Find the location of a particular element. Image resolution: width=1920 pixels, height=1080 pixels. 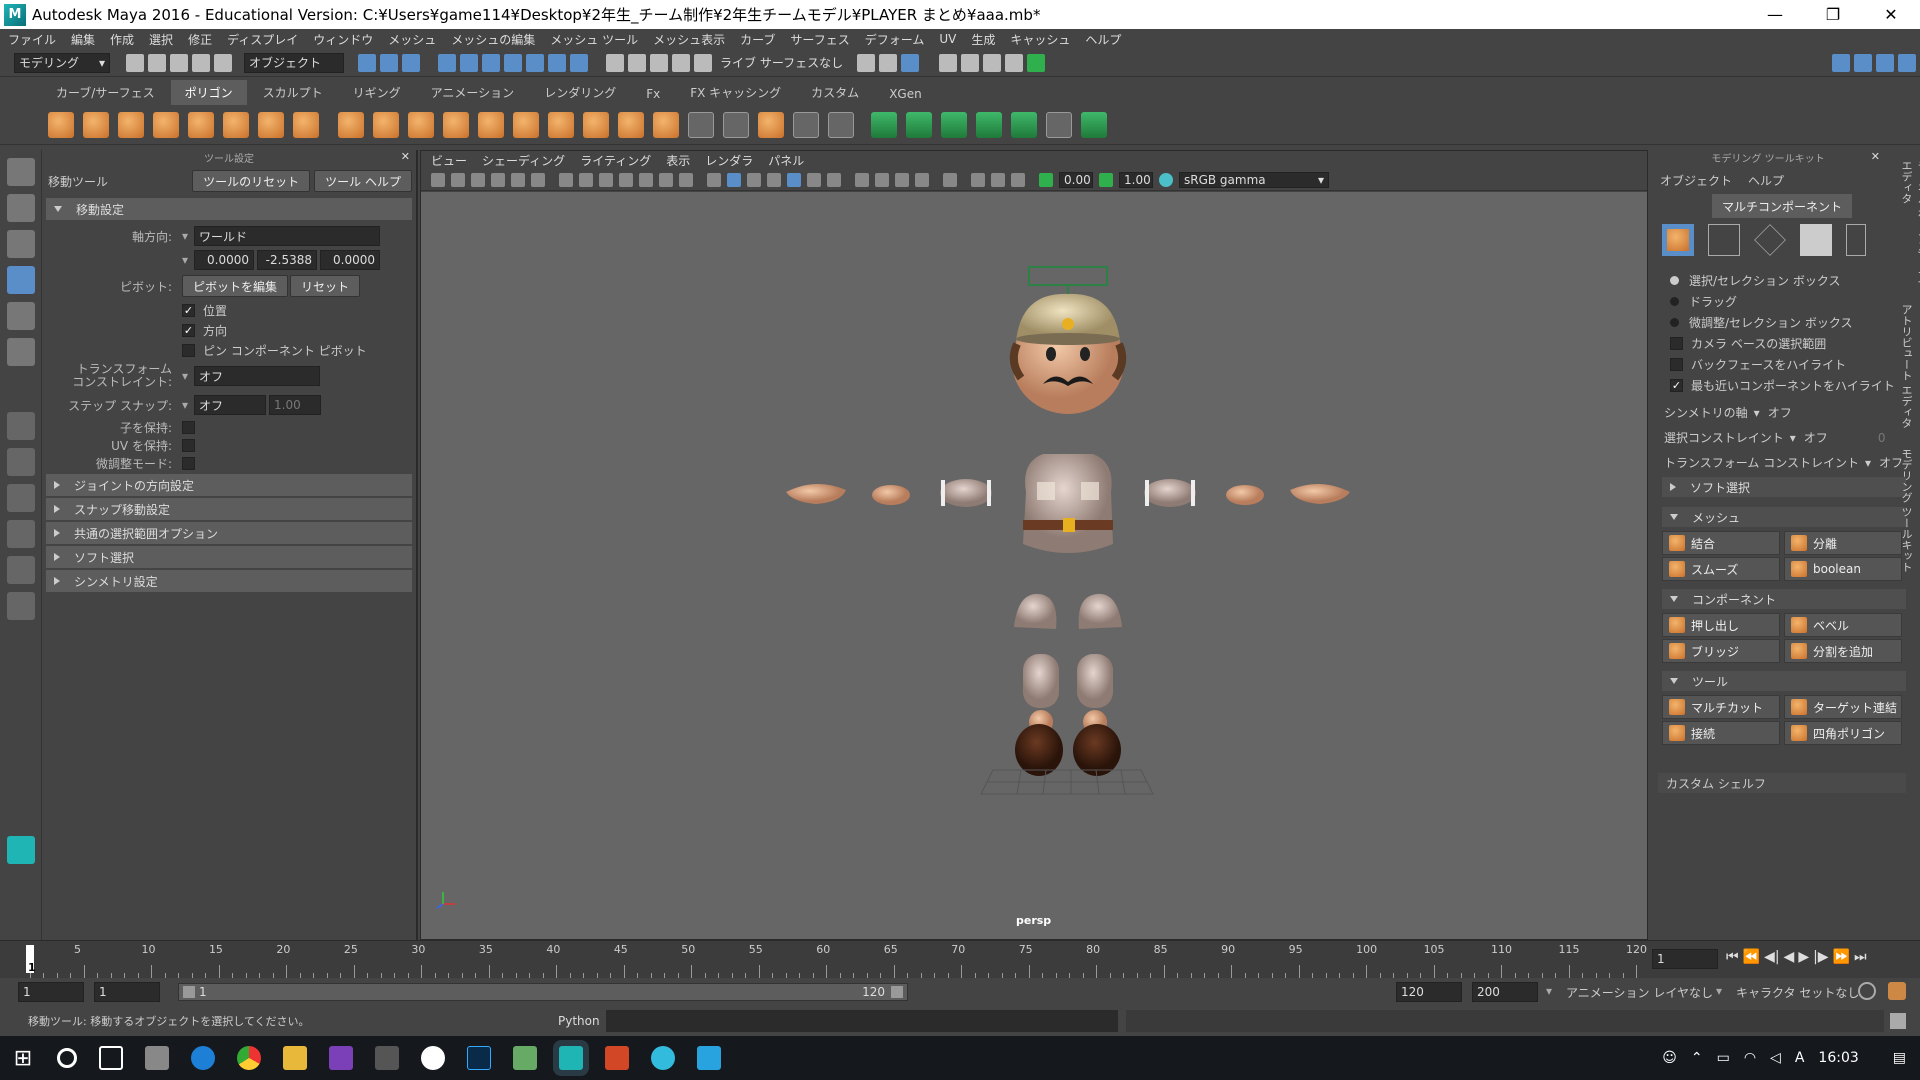

snap-grid-icon is located at coordinates (447, 62).